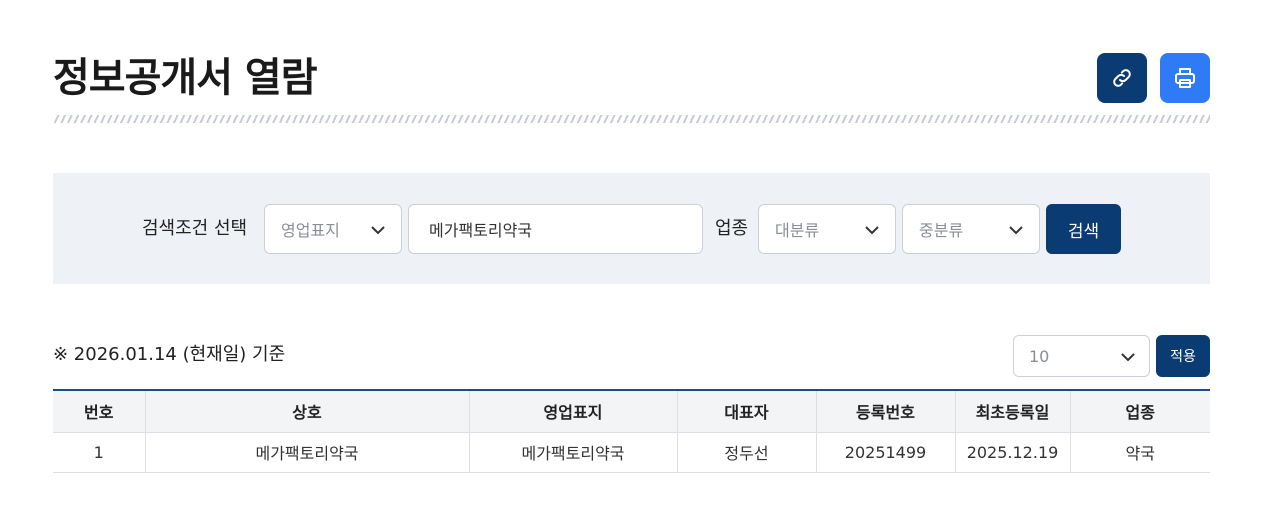 Image resolution: width=1266 pixels, height=507 pixels. What do you see at coordinates (631, 119) in the screenshot?
I see `title-divider` at bounding box center [631, 119].